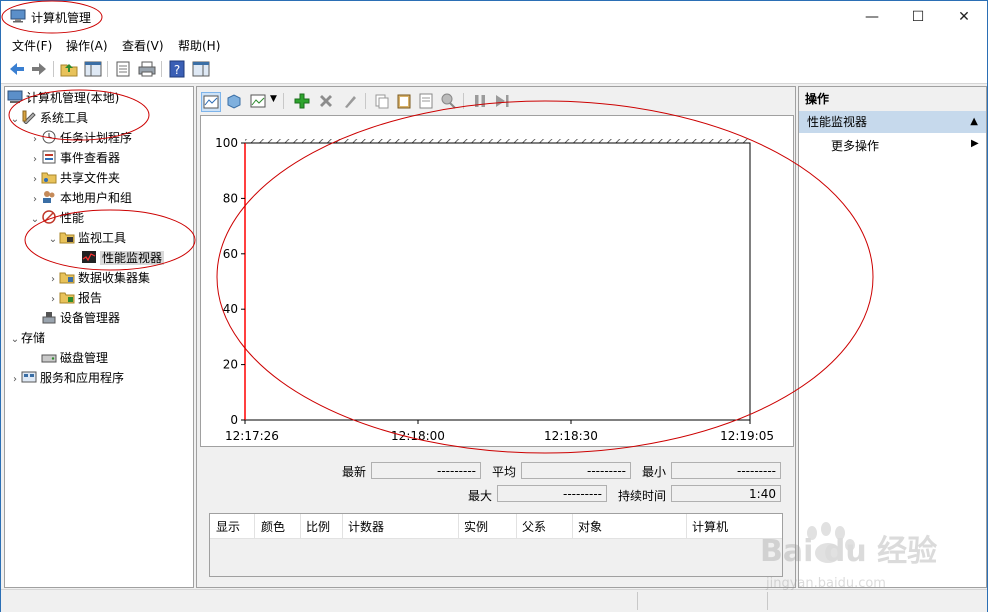  I want to click on zoom-icon, so click(448, 101).